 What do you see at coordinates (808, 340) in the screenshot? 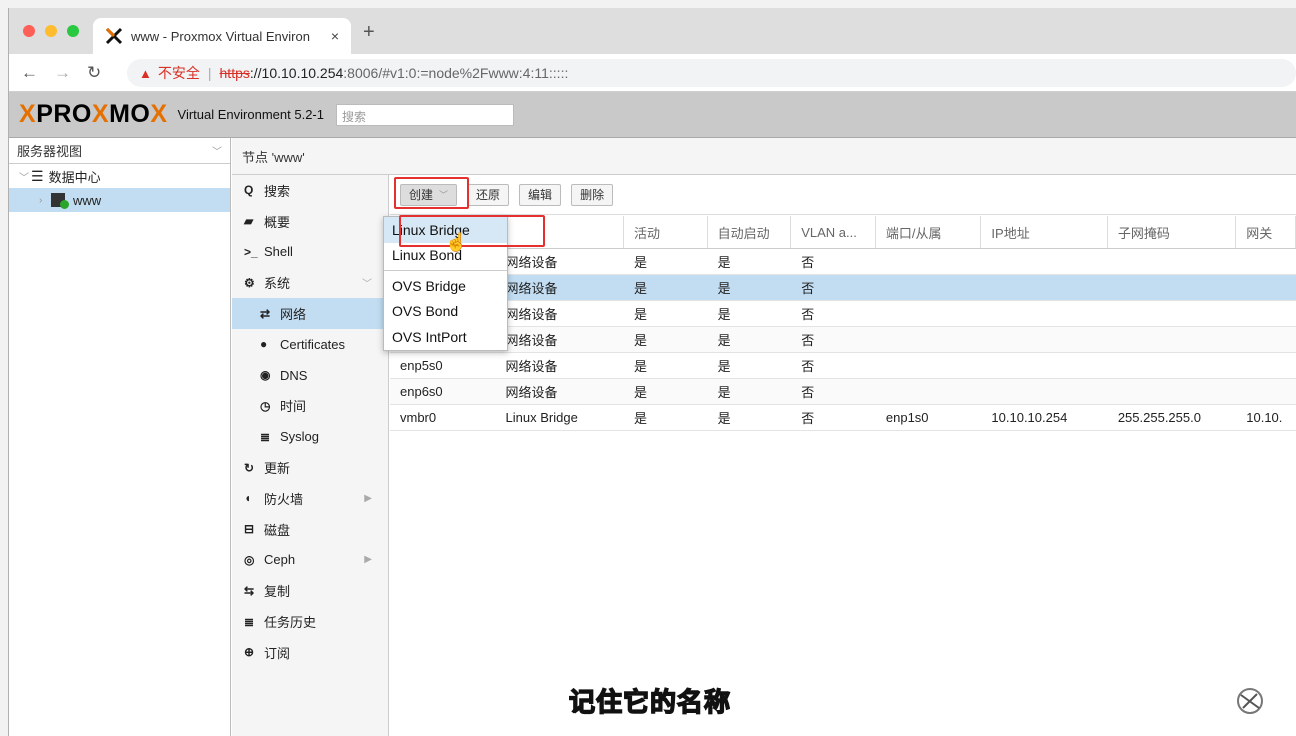
I see `table-cell: 否` at bounding box center [808, 340].